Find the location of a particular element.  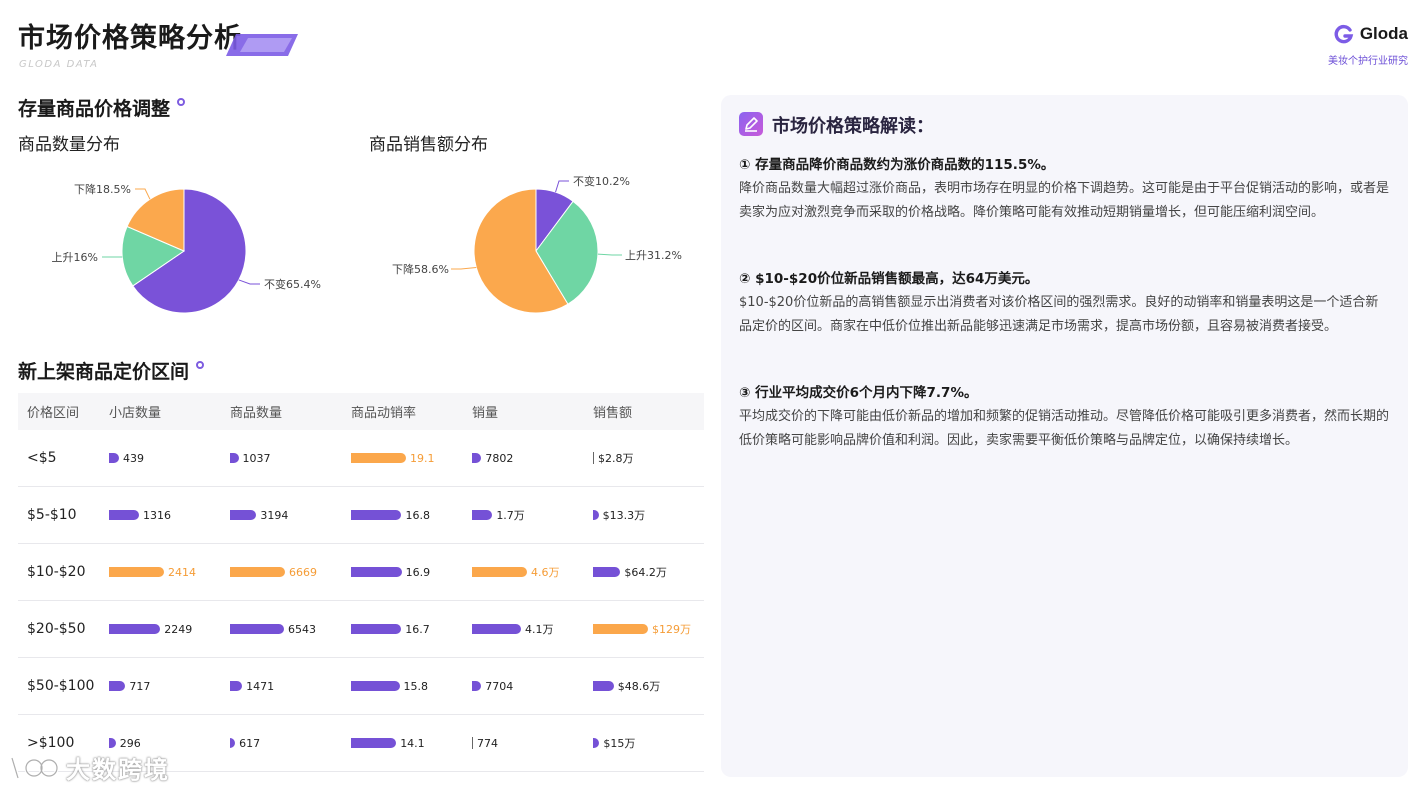

value-label: 14.1 is located at coordinates (412, 743).